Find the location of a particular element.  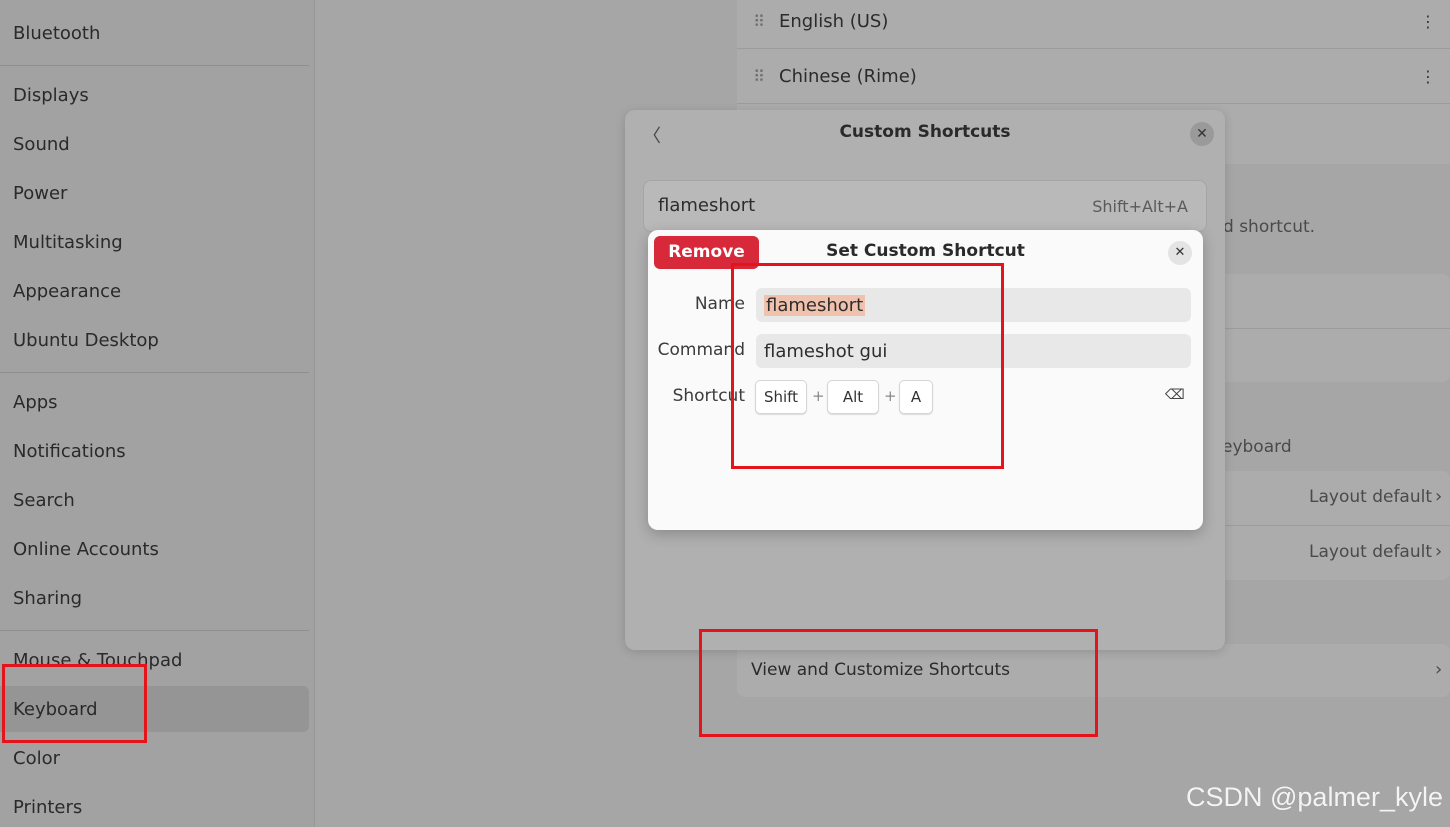

sidebar-item-sound: Sound is located at coordinates (154, 144).